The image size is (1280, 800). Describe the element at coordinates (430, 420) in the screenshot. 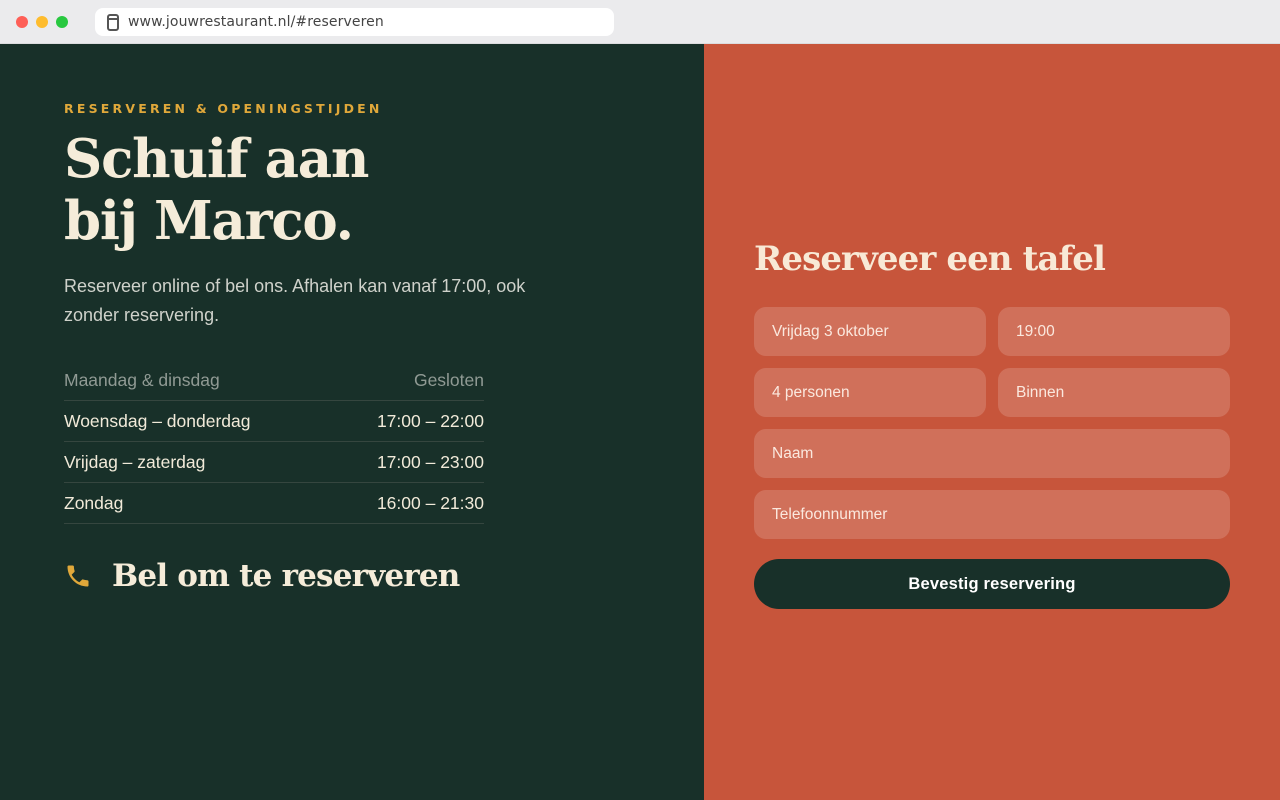

I see `hours-time: 17:00 – 22:00` at that location.